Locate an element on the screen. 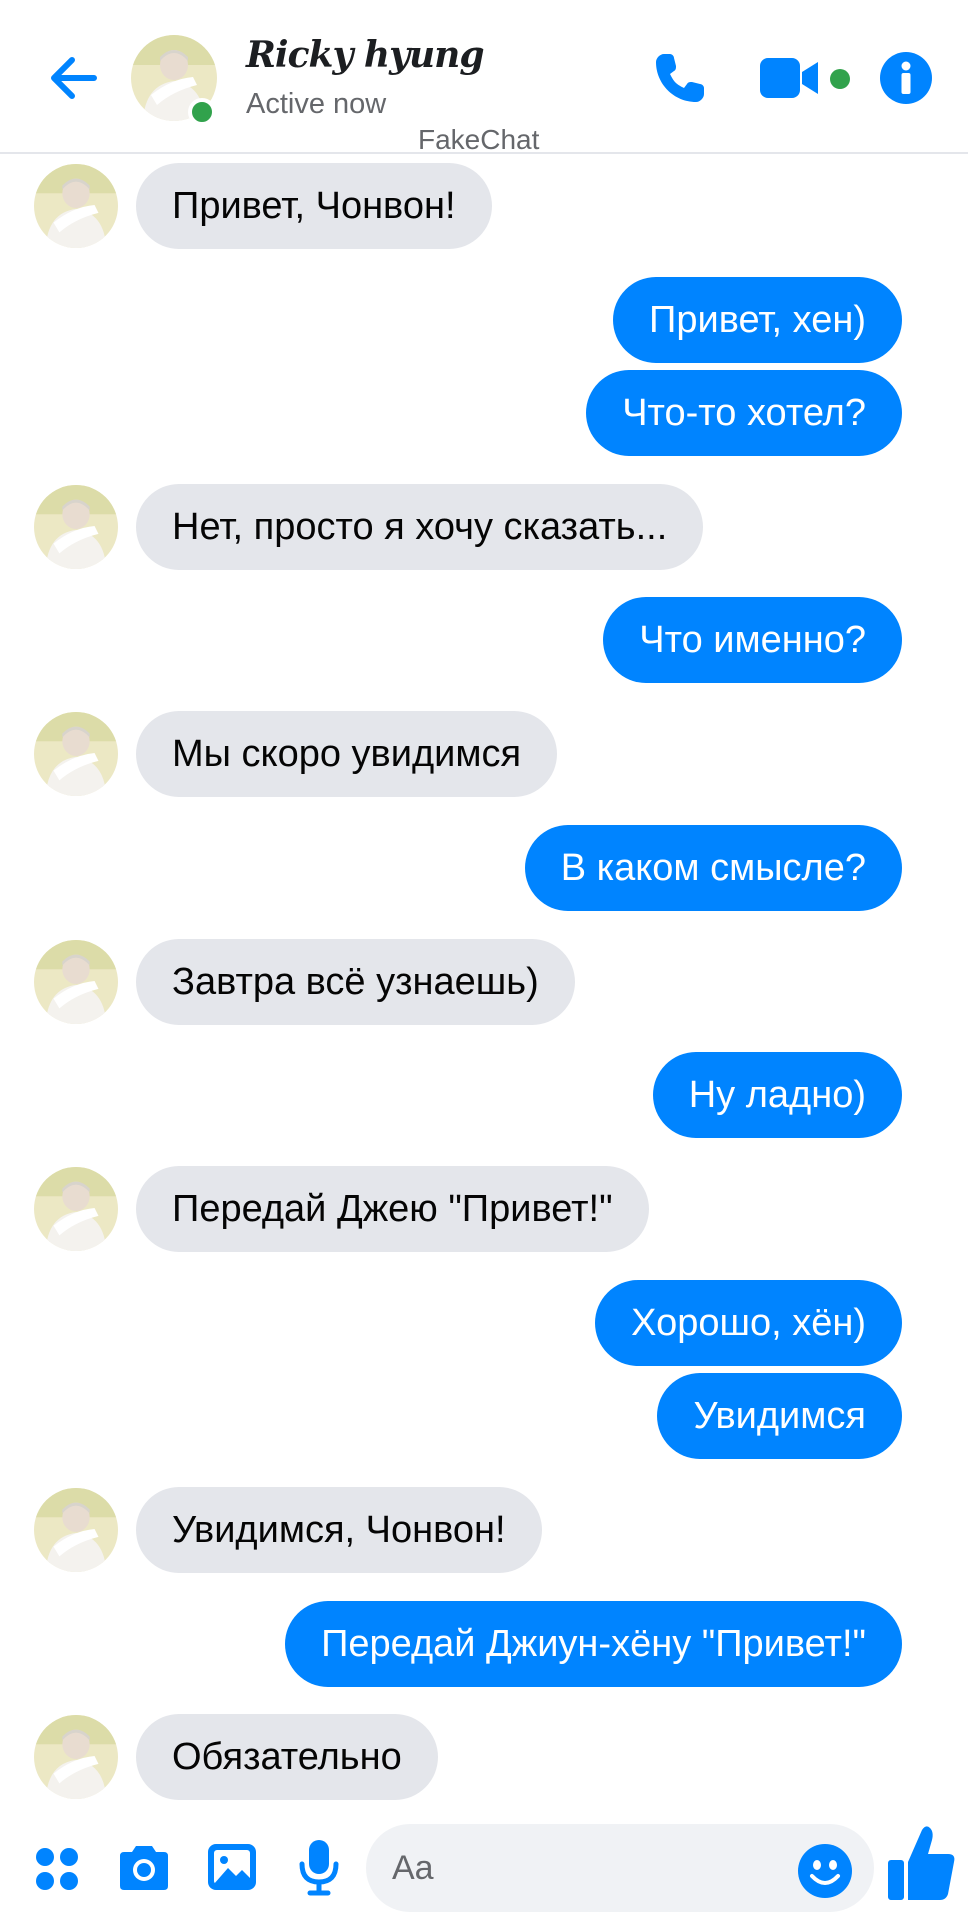  incoming-message: Привет, Чонвон! is located at coordinates (314, 206).